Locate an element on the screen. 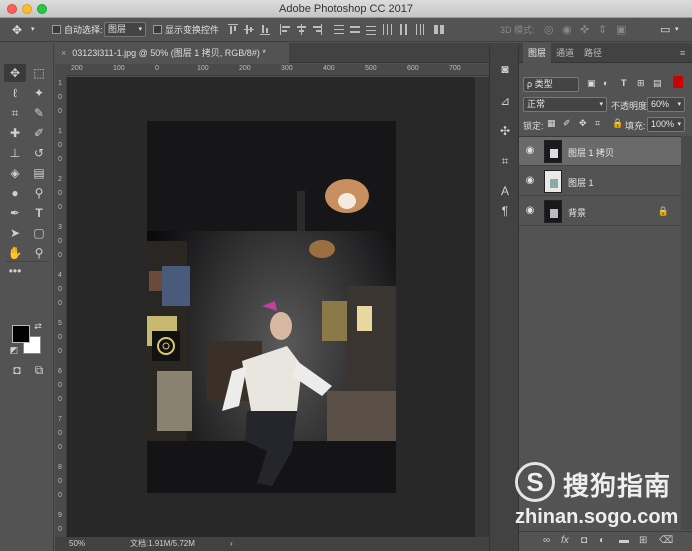  plugins-panel-icon: ✣ is located at coordinates (505, 131).